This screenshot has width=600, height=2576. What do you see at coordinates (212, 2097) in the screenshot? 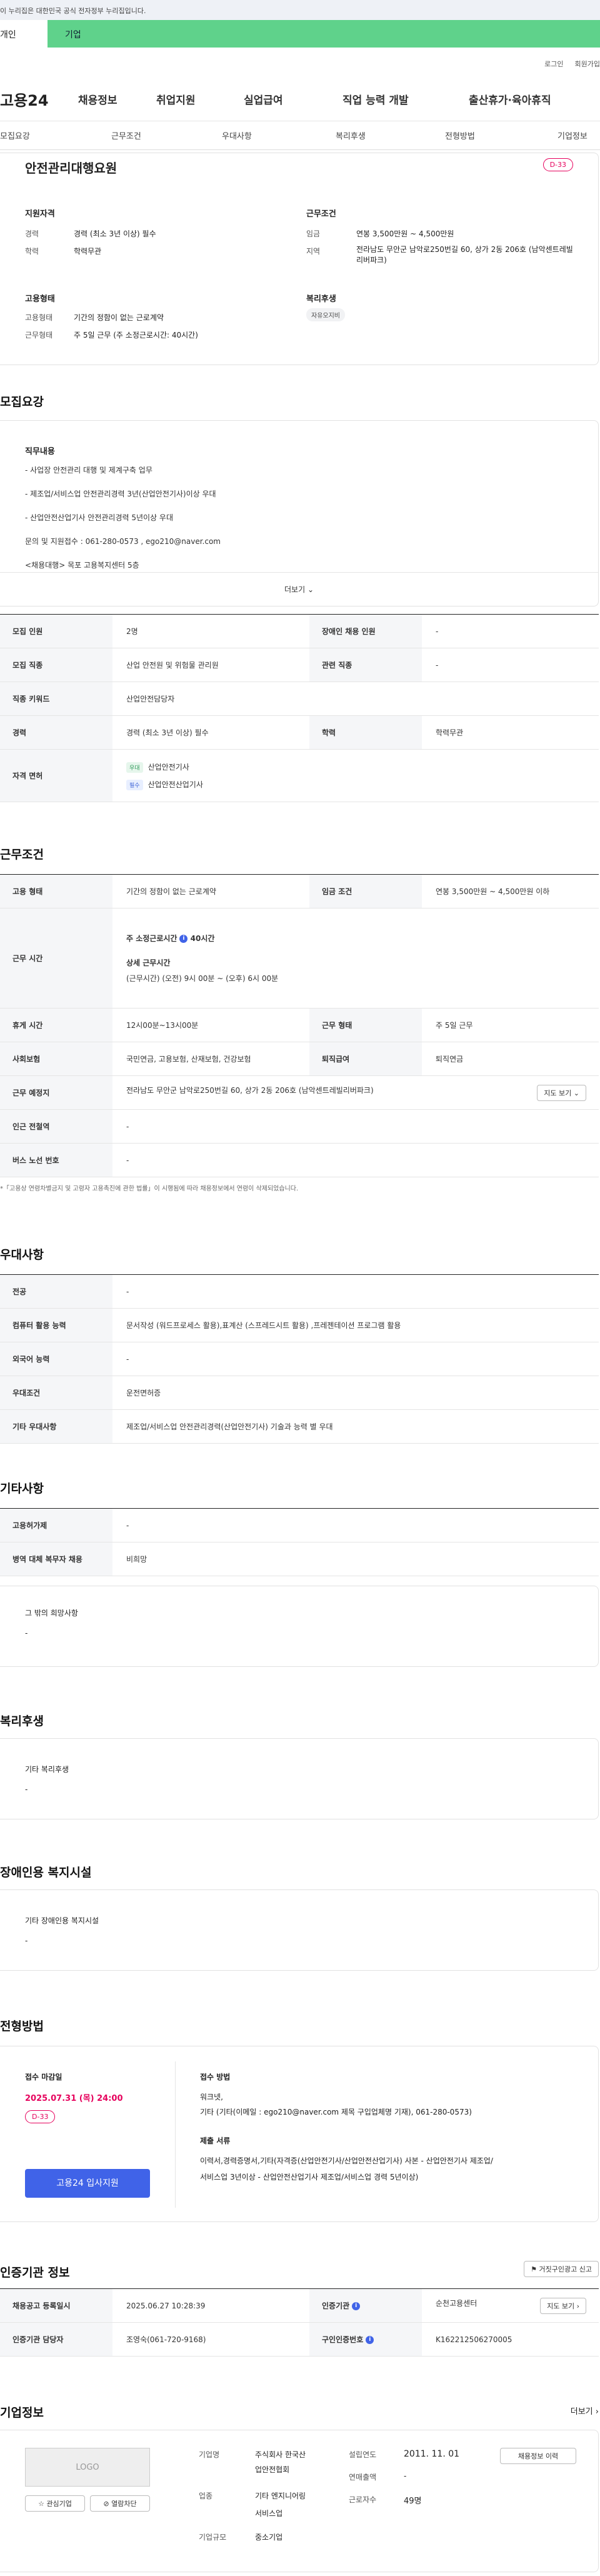
I see `method-line-1: 워크넷,` at bounding box center [212, 2097].